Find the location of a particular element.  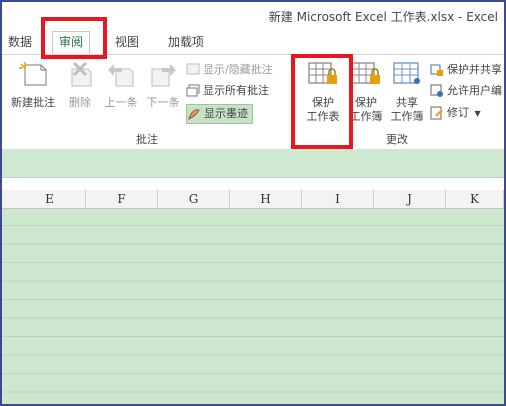

spacer is located at coordinates (253, 184).